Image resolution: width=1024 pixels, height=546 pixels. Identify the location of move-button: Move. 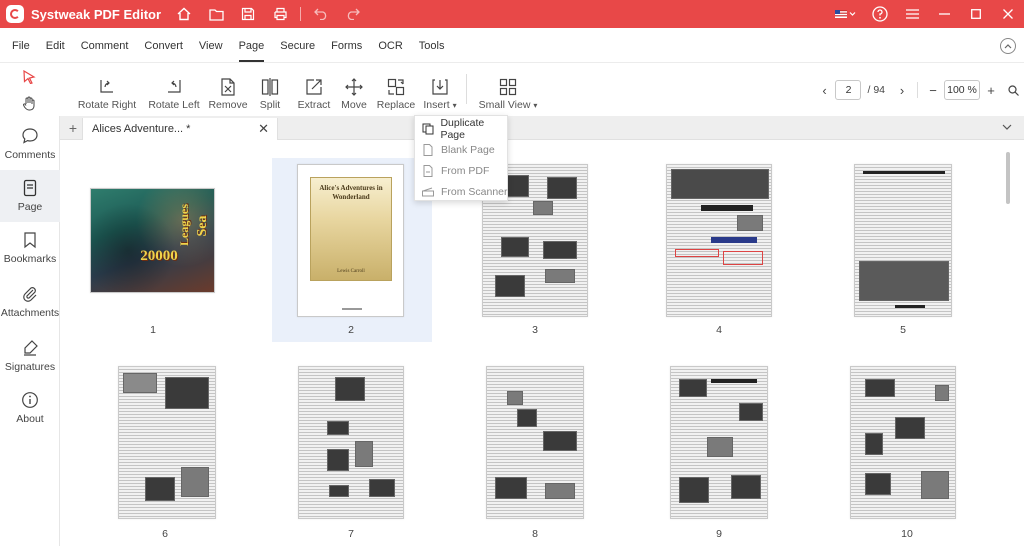
(354, 92).